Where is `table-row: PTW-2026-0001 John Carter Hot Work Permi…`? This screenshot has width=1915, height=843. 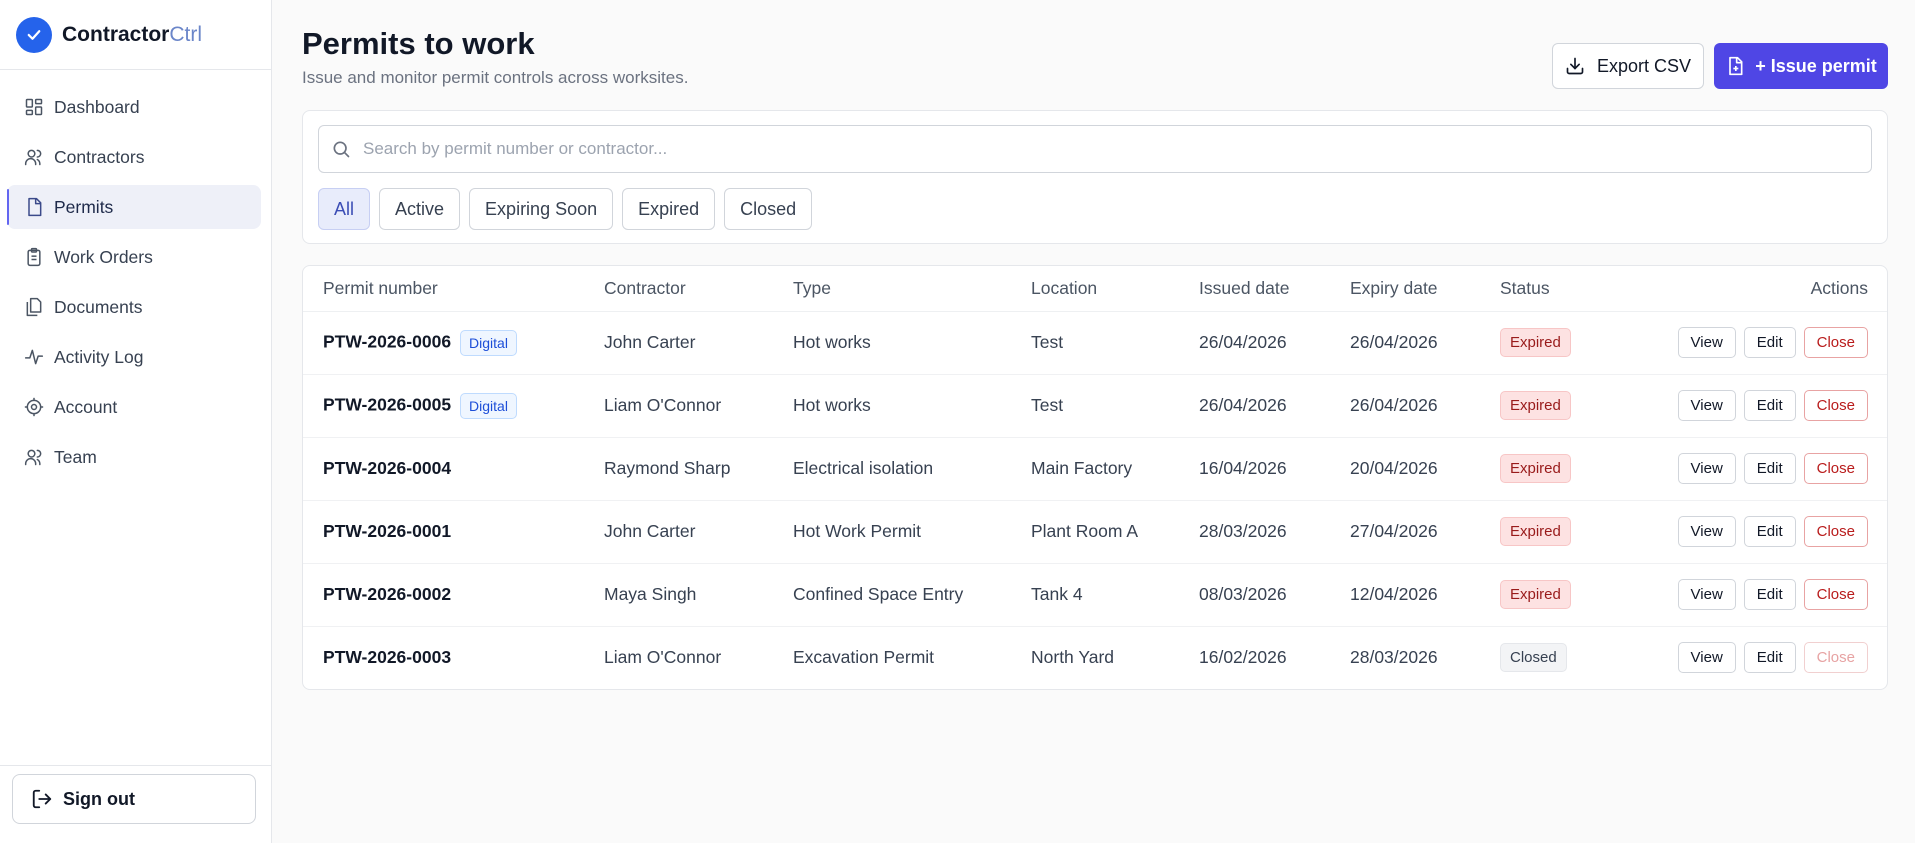
table-row: PTW-2026-0001 John Carter Hot Work Permi… is located at coordinates (1095, 532).